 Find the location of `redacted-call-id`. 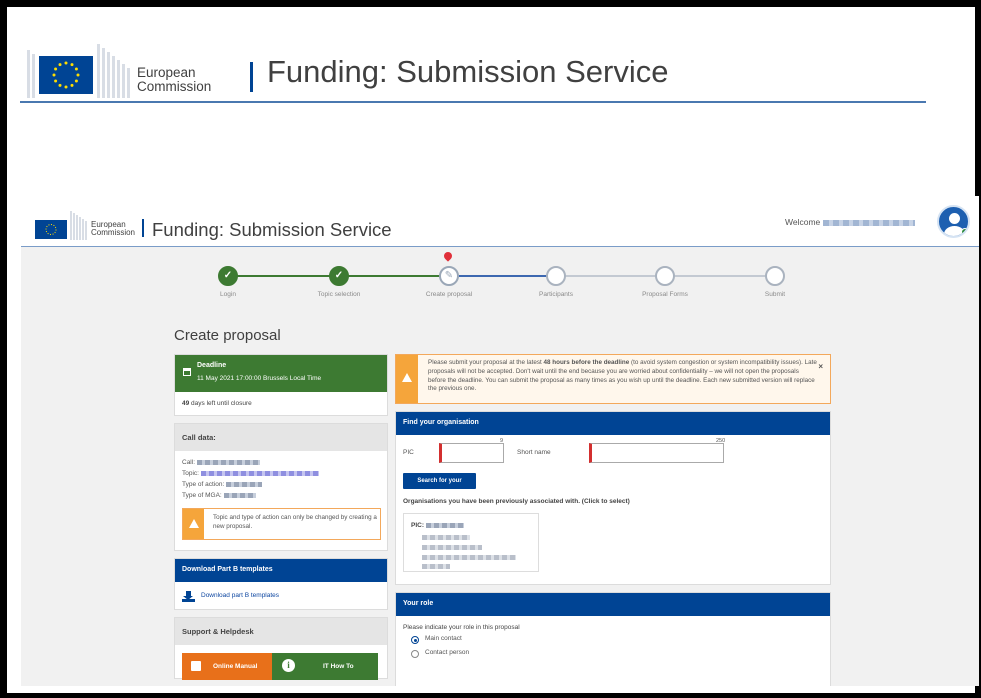

redacted-call-id is located at coordinates (228, 462).